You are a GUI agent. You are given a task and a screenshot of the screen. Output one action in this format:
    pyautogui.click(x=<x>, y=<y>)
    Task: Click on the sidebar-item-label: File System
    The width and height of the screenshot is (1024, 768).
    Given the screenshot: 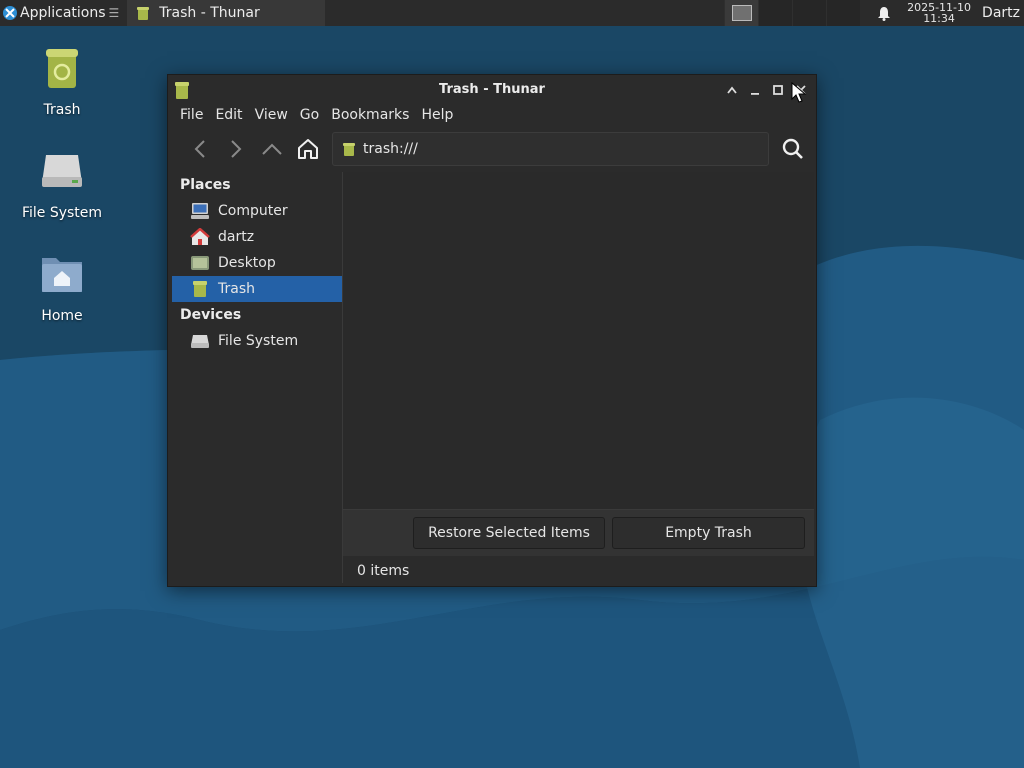 What is the action you would take?
    pyautogui.click(x=258, y=341)
    